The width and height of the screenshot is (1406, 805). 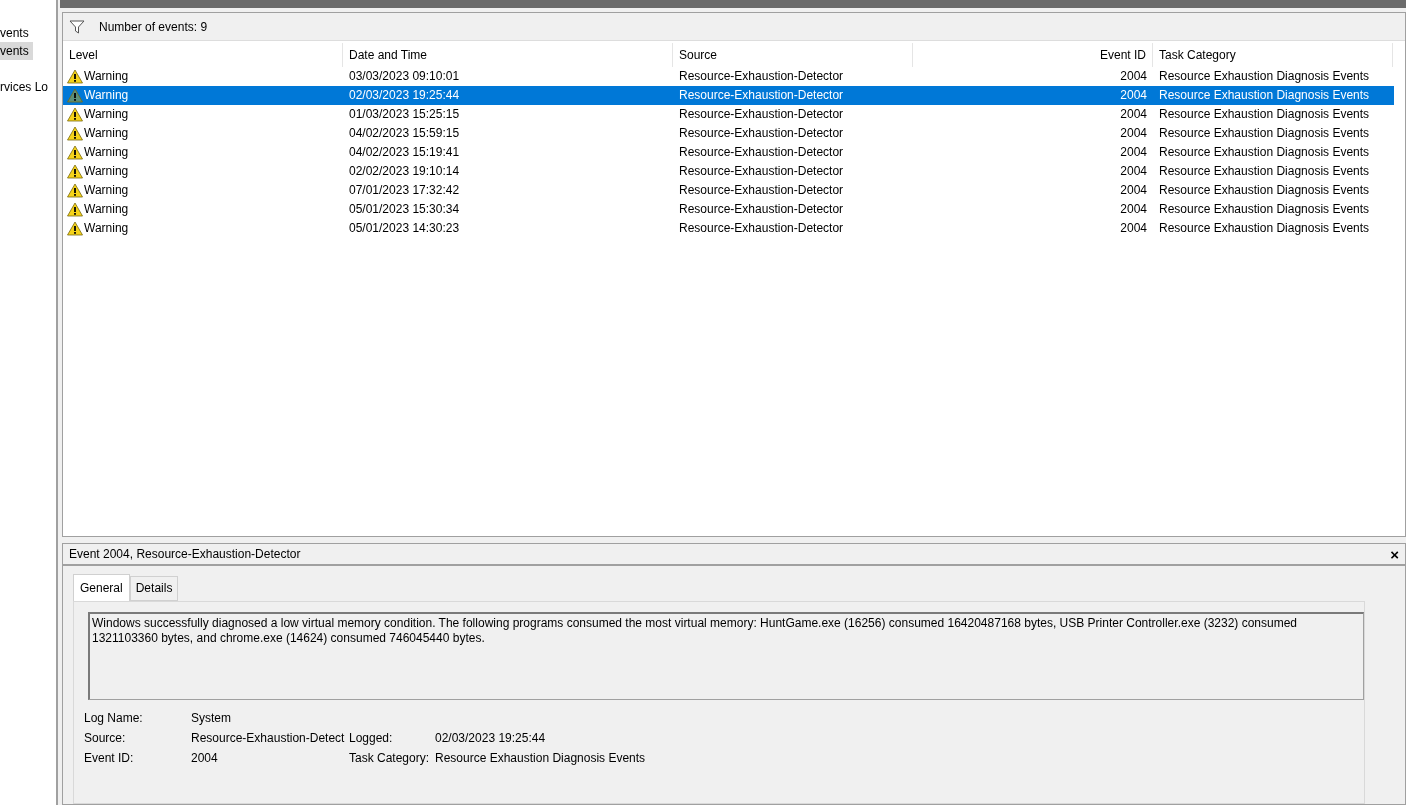 I want to click on tab: Details, so click(x=154, y=588).